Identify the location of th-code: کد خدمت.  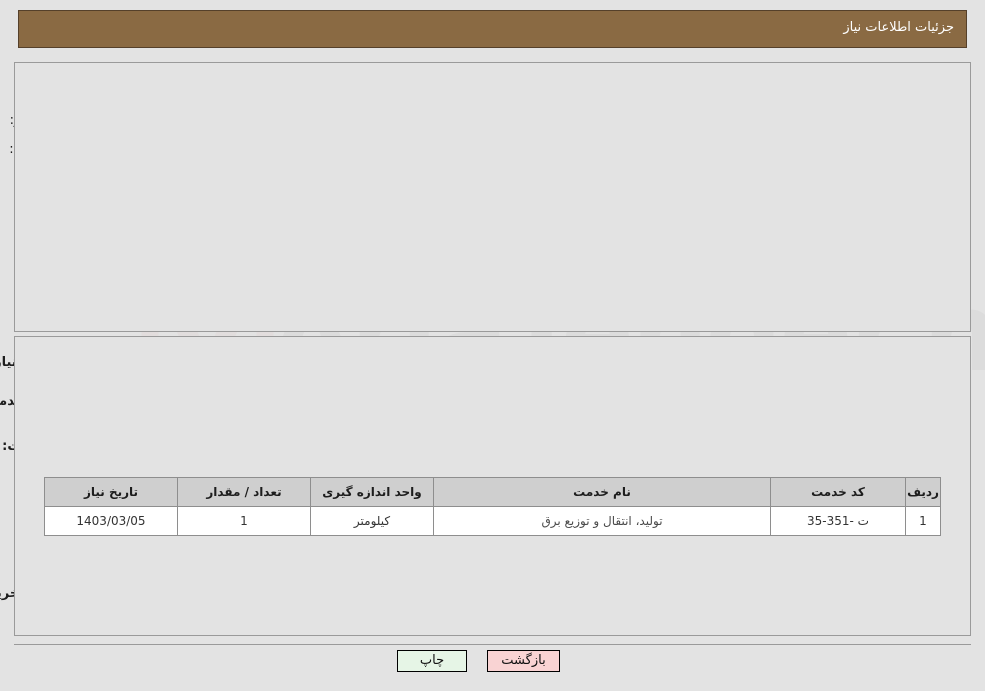
(838, 492).